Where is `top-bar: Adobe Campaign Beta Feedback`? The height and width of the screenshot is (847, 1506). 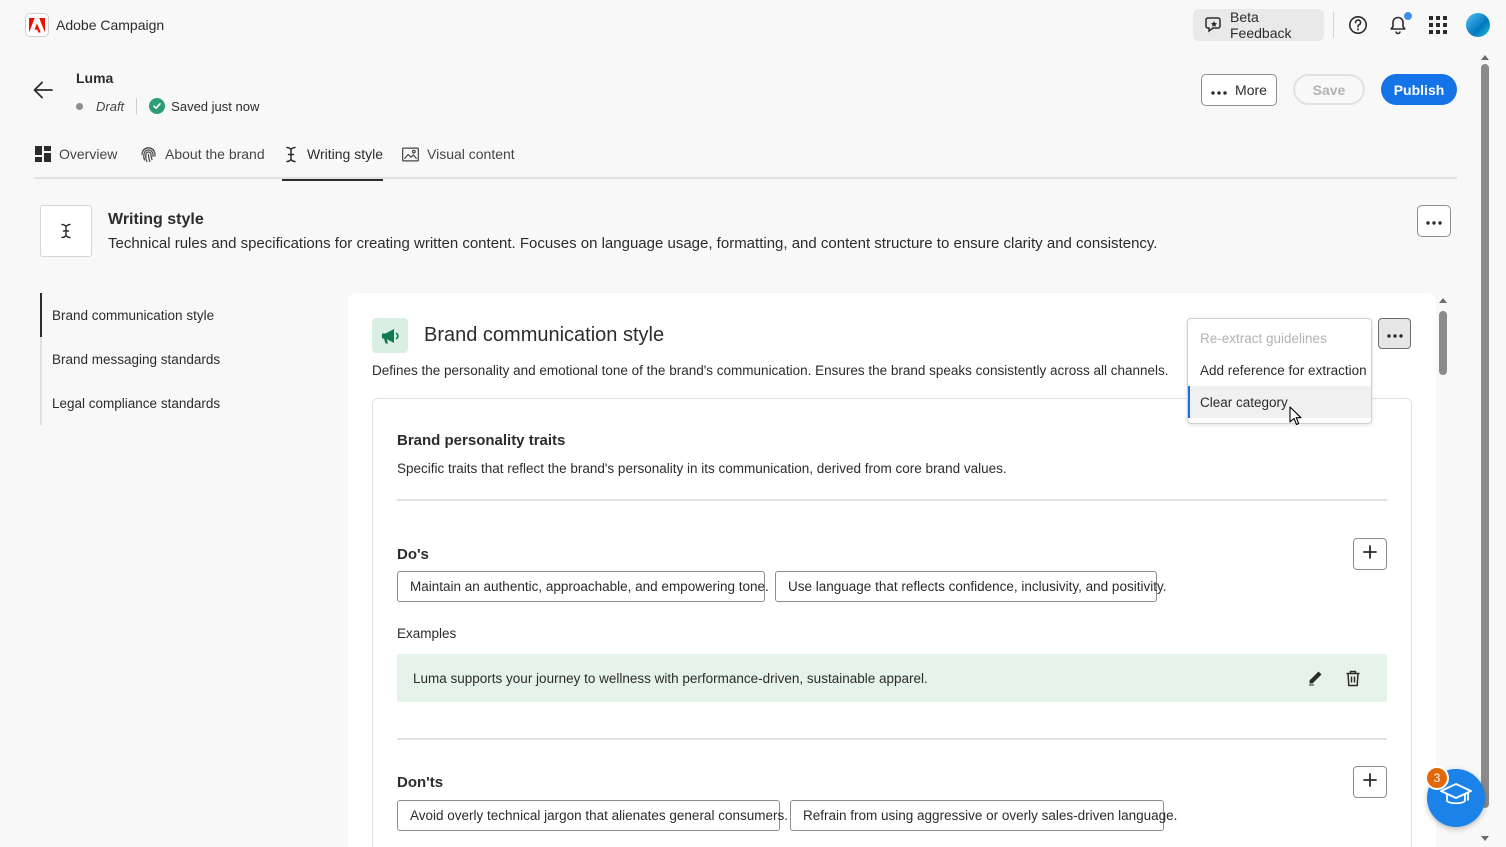
top-bar: Adobe Campaign Beta Feedback is located at coordinates (753, 25).